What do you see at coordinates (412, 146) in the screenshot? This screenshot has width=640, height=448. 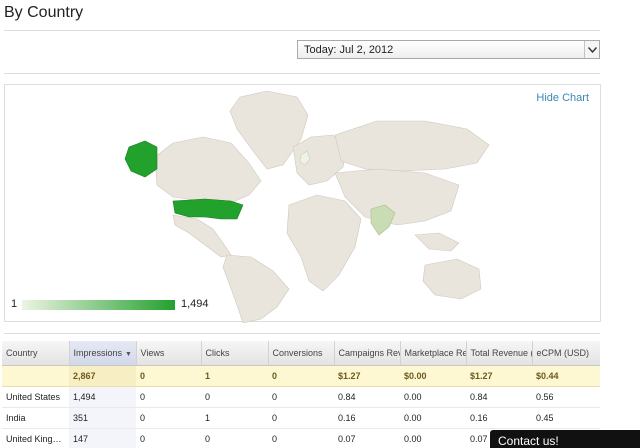 I see `country-russia` at bounding box center [412, 146].